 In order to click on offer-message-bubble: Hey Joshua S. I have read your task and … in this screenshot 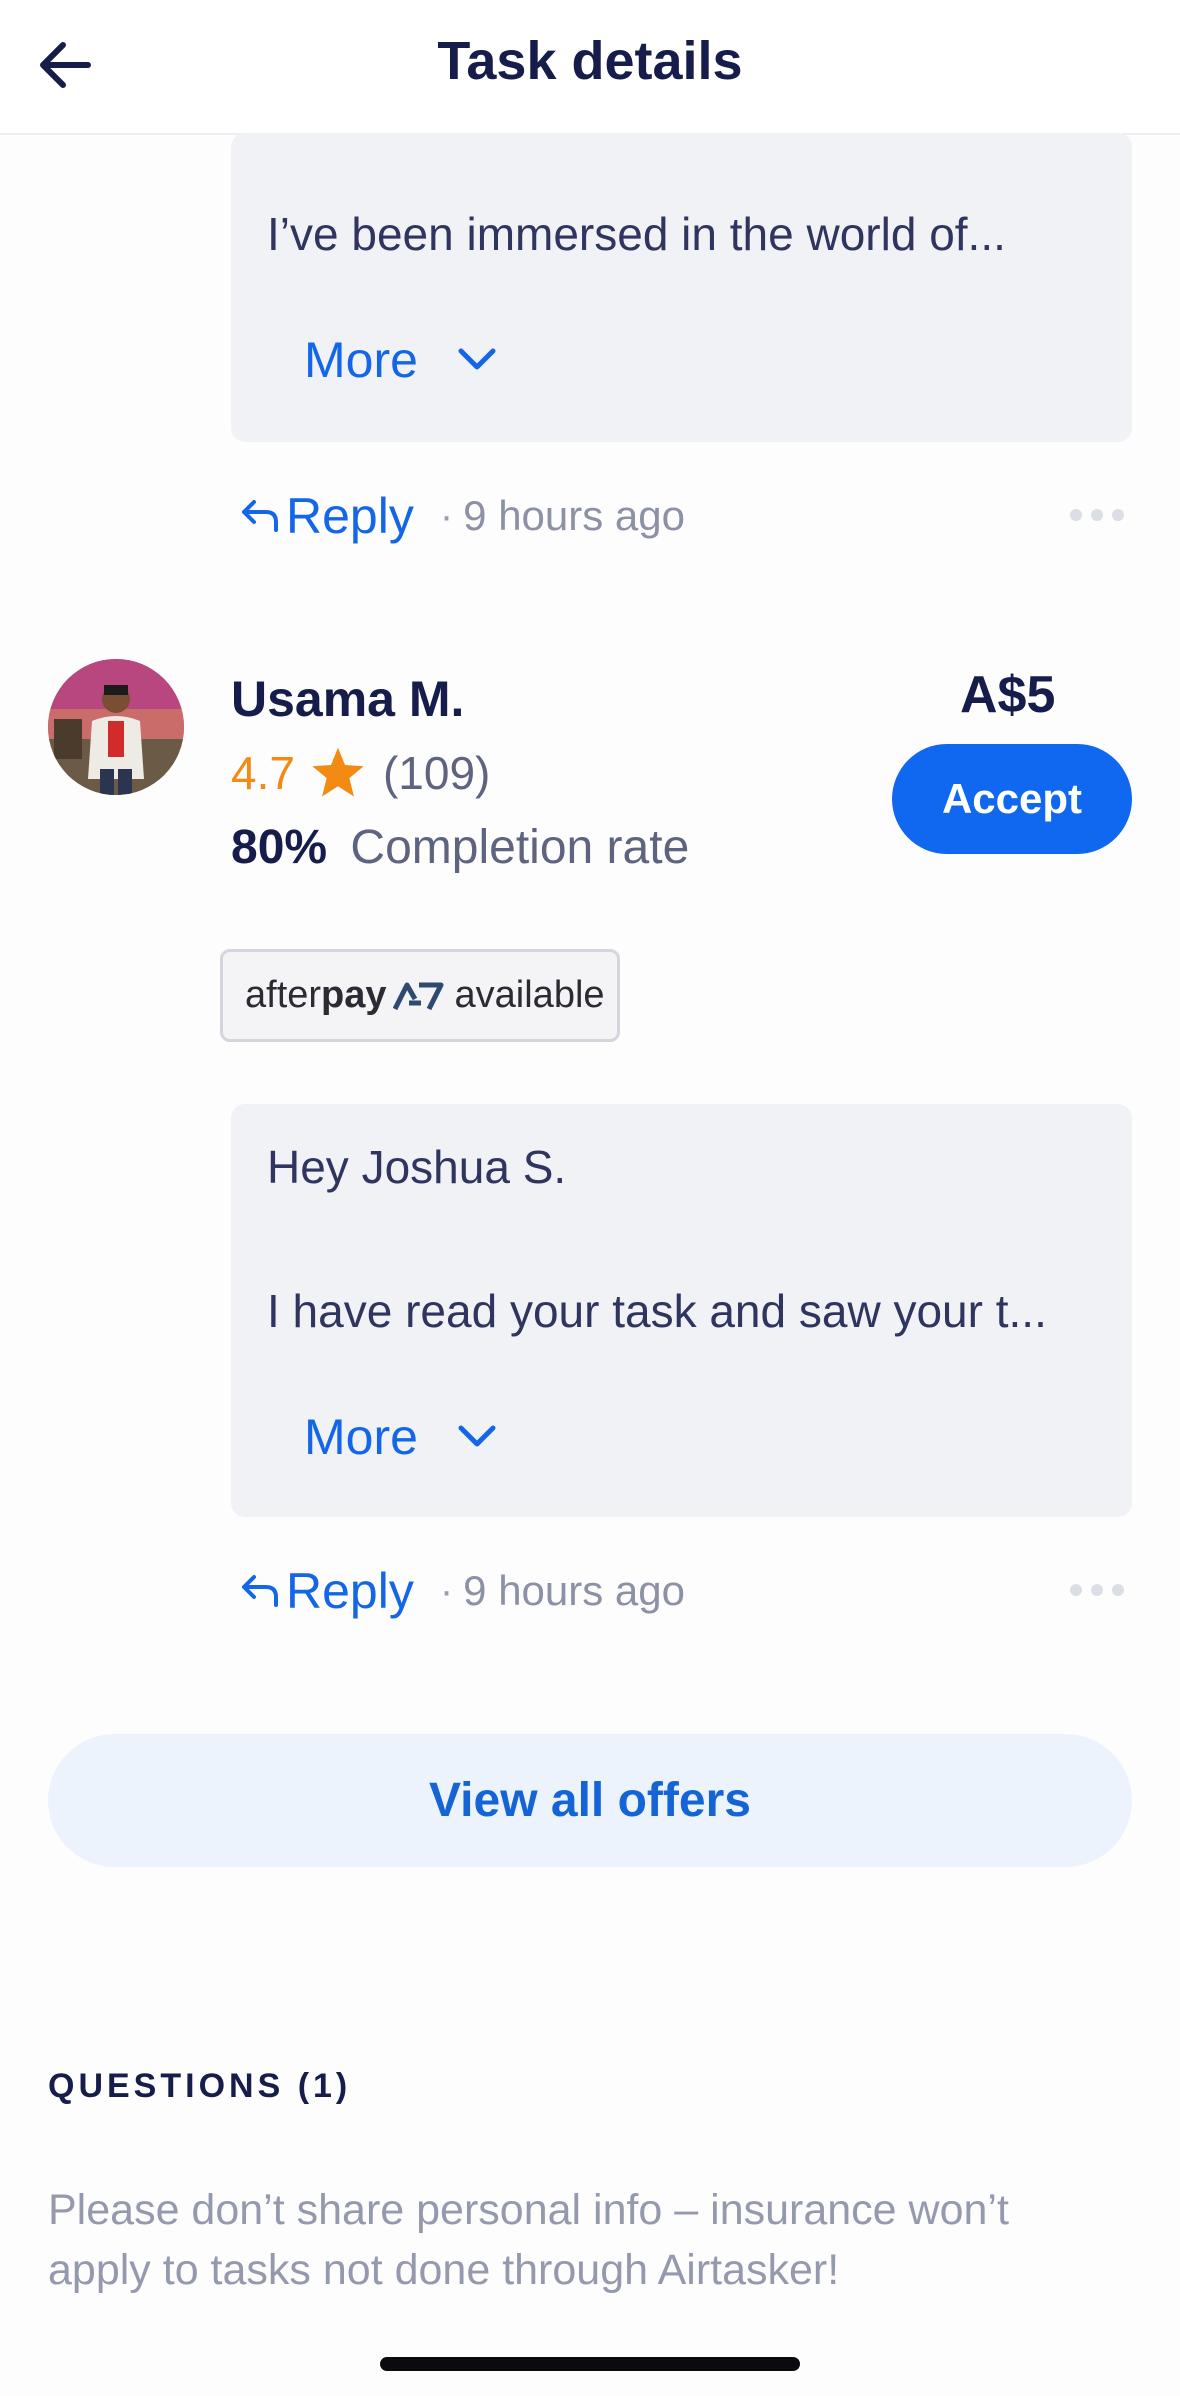, I will do `click(681, 1310)`.